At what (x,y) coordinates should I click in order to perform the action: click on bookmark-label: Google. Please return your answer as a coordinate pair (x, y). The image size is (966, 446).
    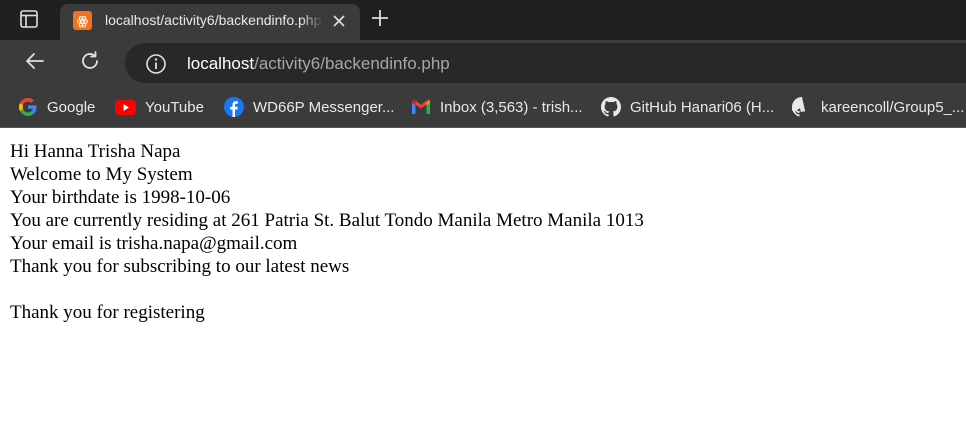
    Looking at the image, I should click on (71, 107).